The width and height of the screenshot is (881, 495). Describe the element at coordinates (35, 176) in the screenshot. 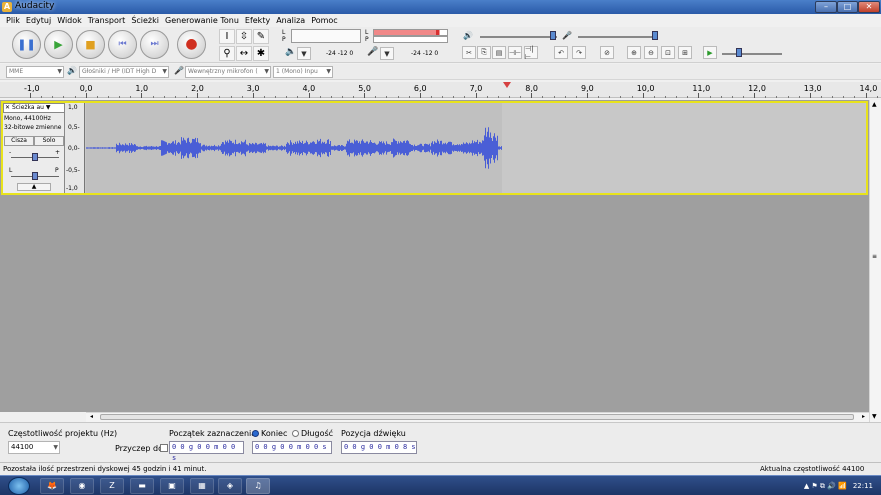

I see `pan-slider-thumb` at that location.